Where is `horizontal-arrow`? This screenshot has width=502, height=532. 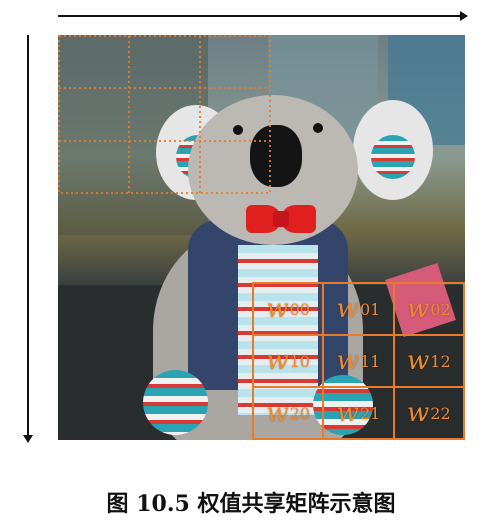 horizontal-arrow is located at coordinates (263, 16).